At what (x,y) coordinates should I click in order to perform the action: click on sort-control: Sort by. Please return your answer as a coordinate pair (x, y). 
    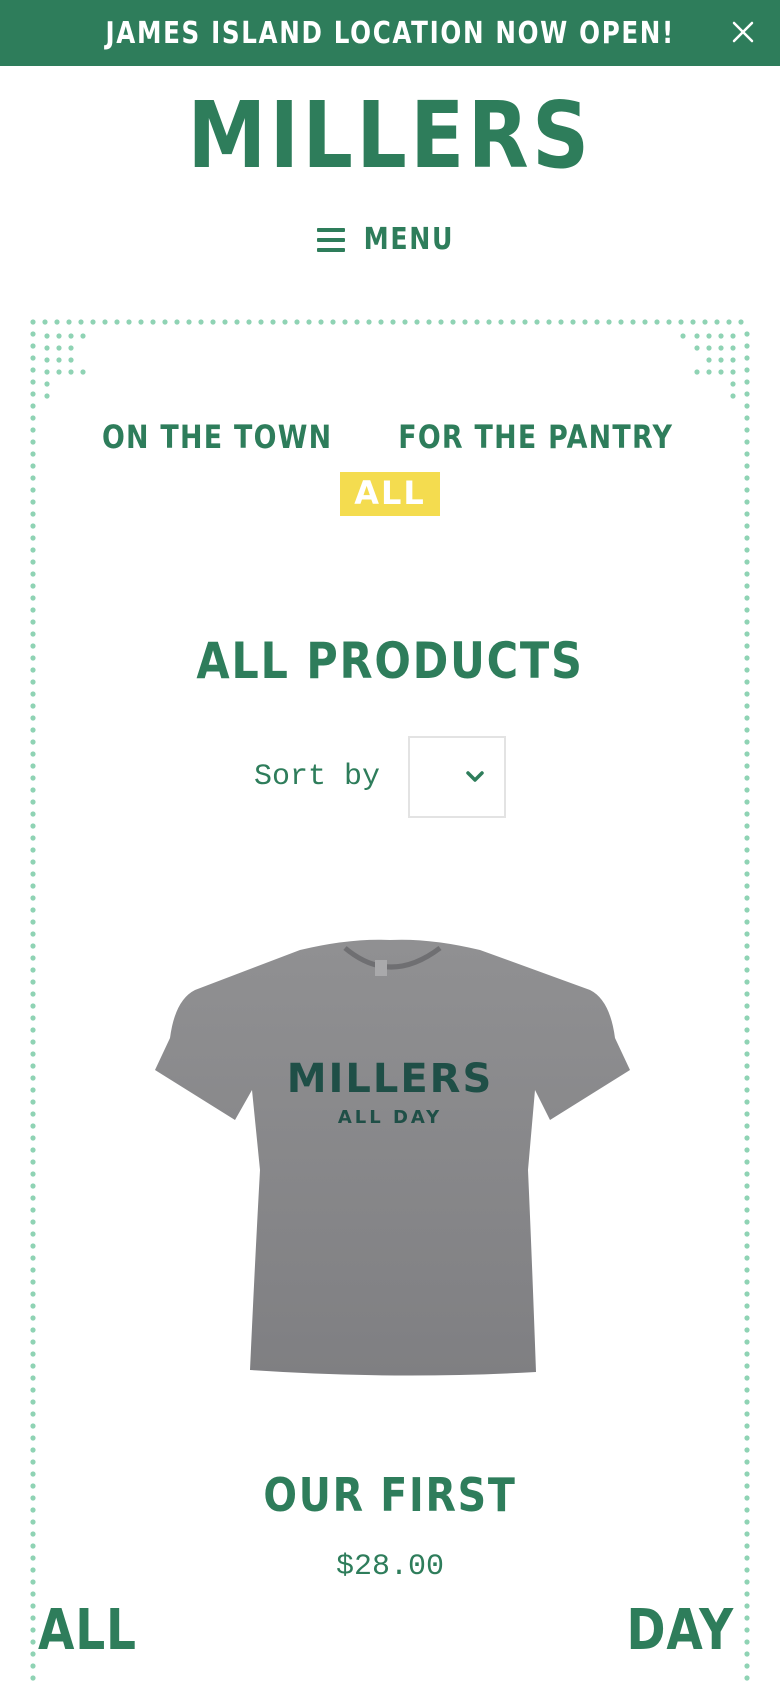
    Looking at the image, I should click on (390, 777).